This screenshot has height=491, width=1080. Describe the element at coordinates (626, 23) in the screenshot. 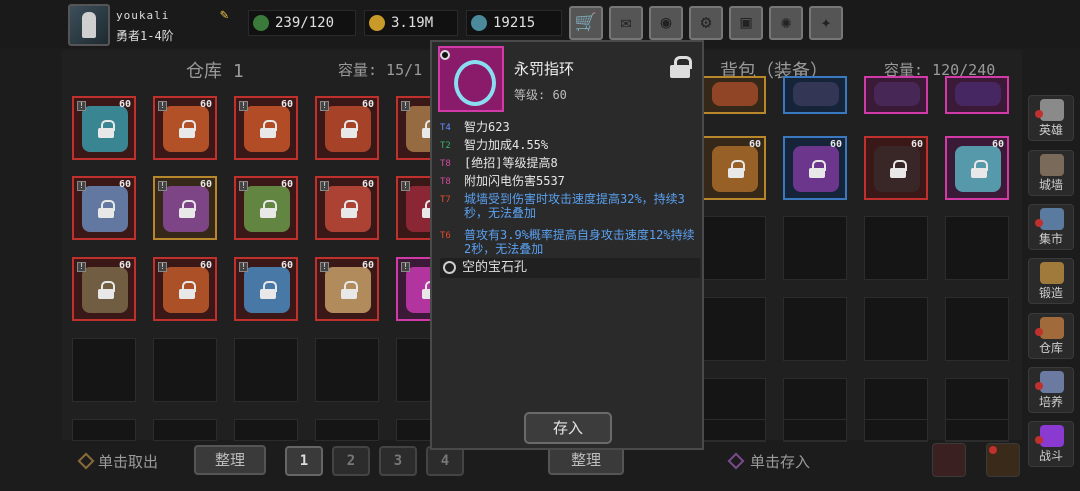

I see `mail-icon: ✉` at that location.